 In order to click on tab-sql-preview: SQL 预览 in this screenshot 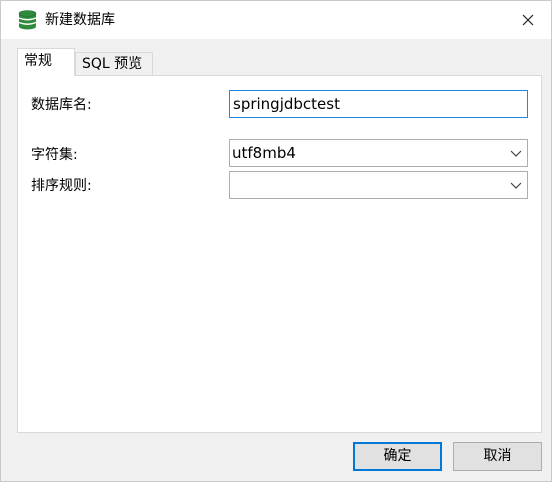, I will do `click(114, 64)`.